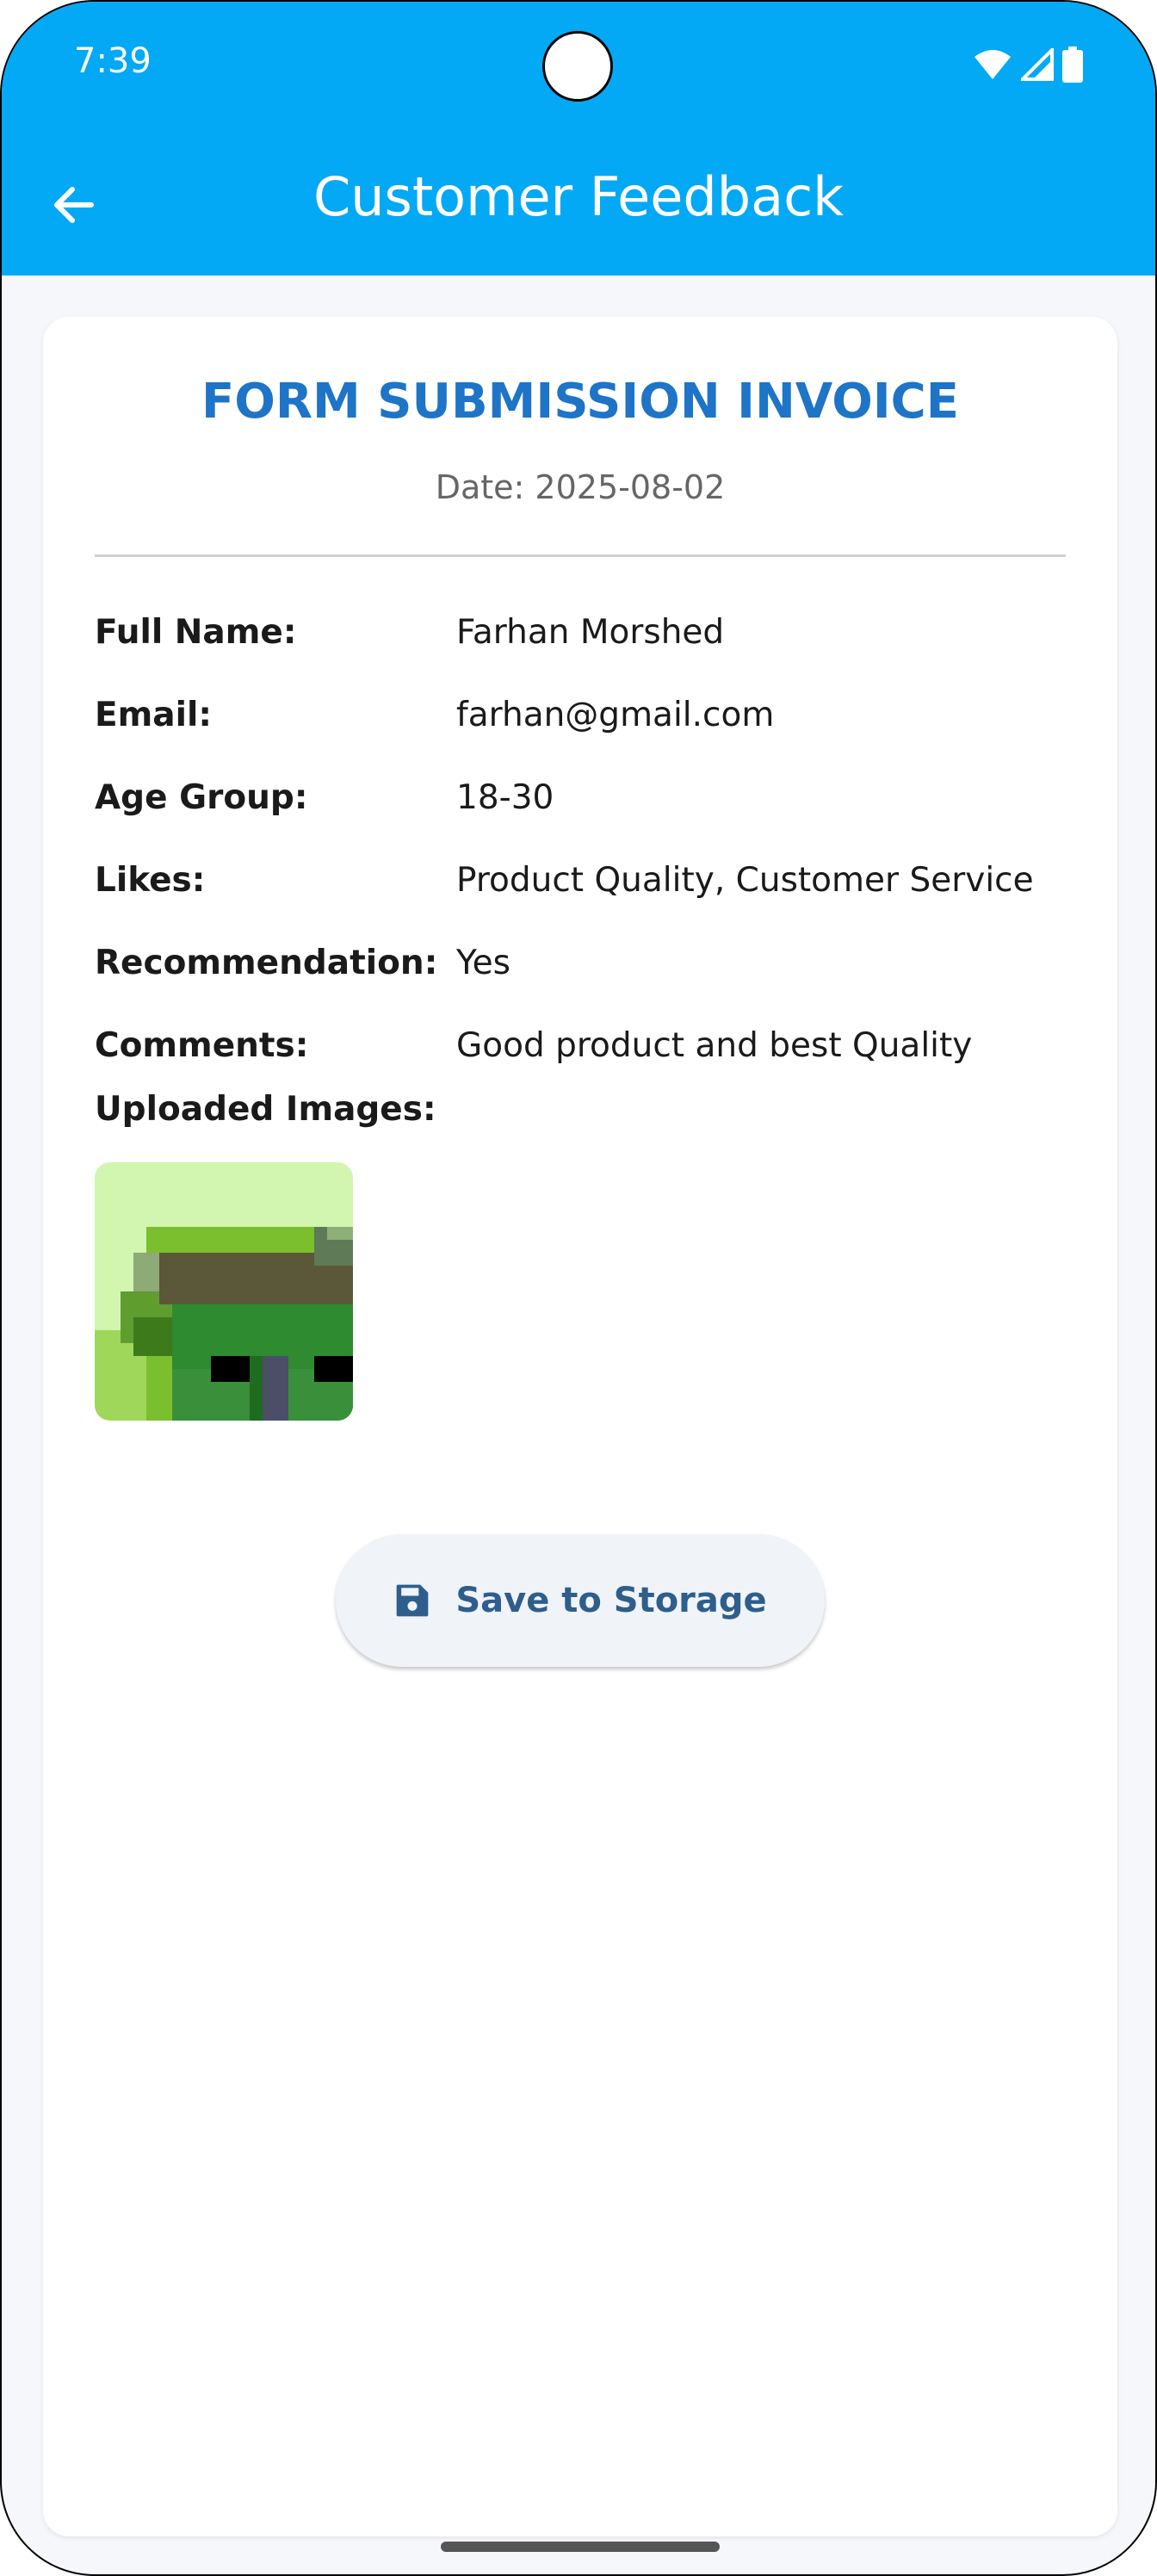 The height and width of the screenshot is (2576, 1157). What do you see at coordinates (202, 797) in the screenshot?
I see `field-label: Age Group:` at bounding box center [202, 797].